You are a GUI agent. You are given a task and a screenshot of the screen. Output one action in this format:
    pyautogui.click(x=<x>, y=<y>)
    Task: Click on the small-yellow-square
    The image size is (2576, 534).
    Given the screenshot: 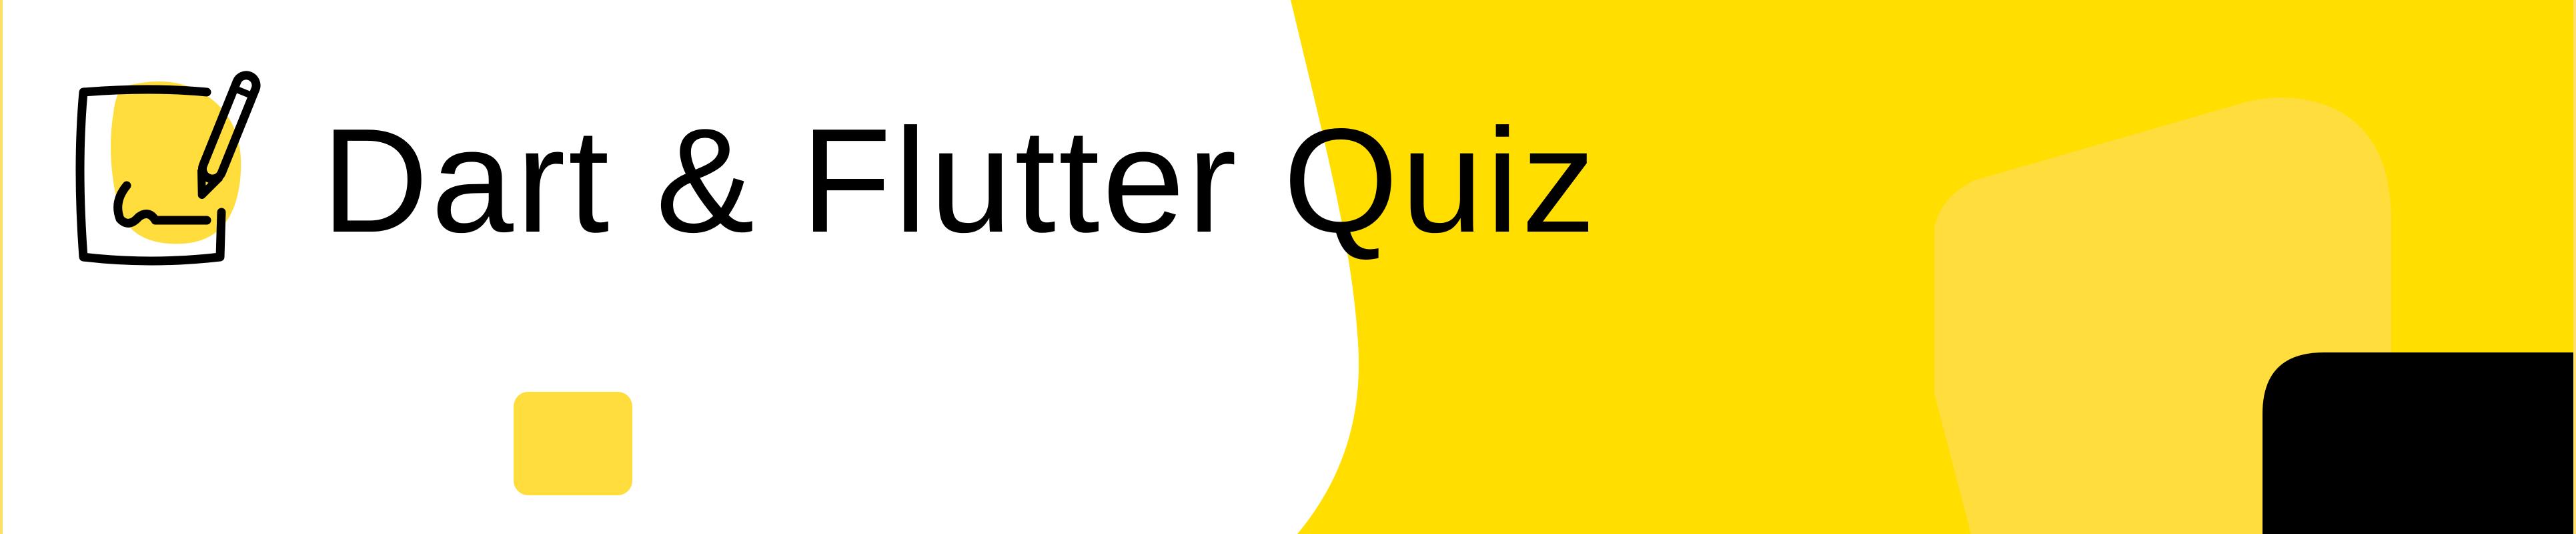 What is the action you would take?
    pyautogui.click(x=573, y=444)
    